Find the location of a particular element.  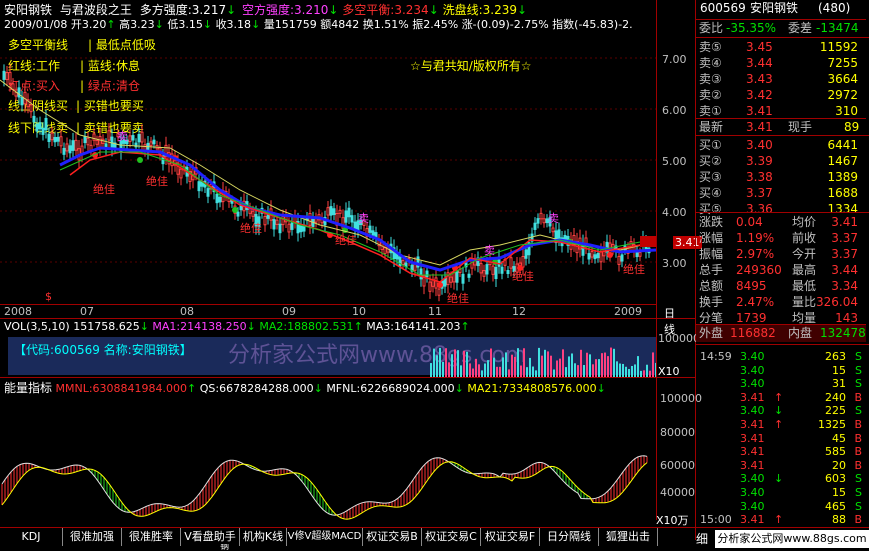

weibi-value: -35.35% is located at coordinates (751, 28).